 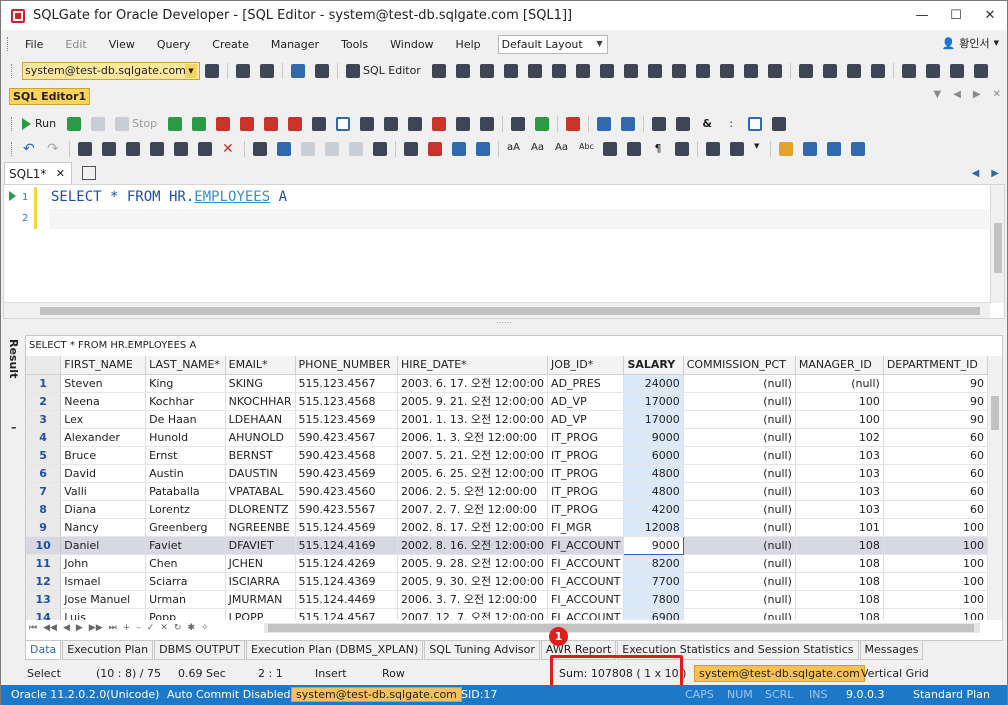 What do you see at coordinates (175, 123) in the screenshot?
I see `execute-icon` at bounding box center [175, 123].